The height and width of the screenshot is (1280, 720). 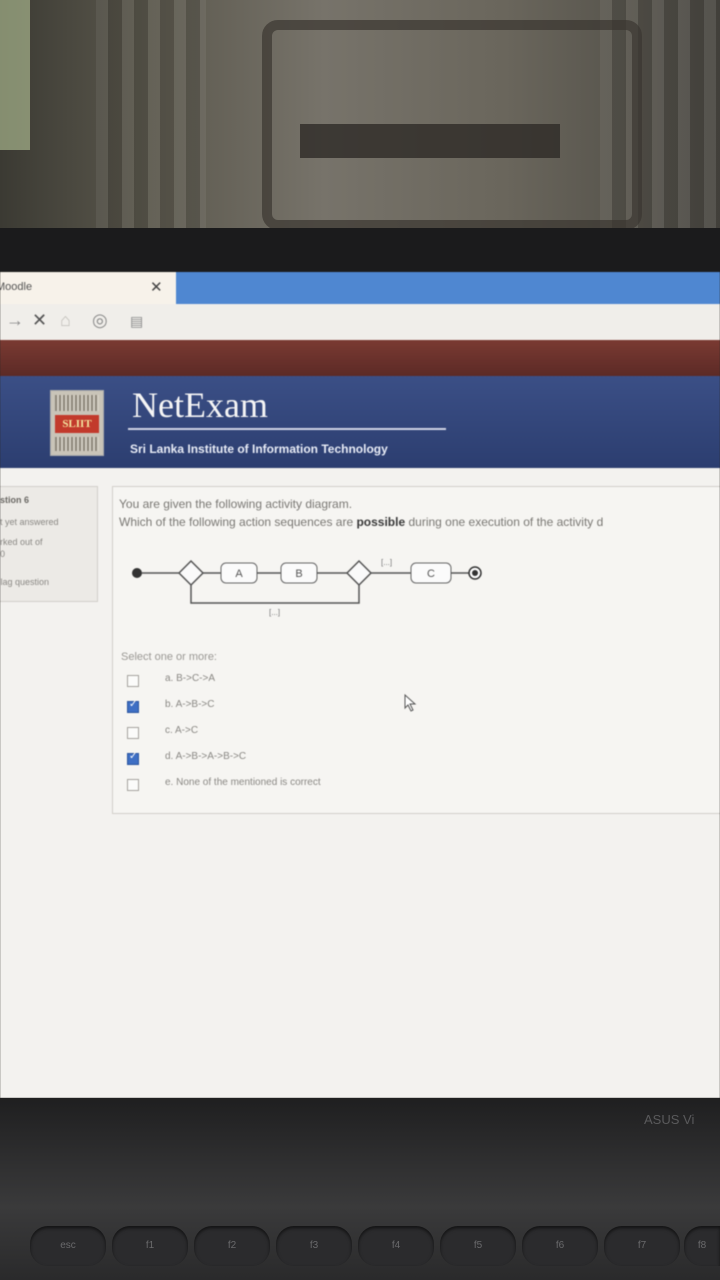 I want to click on key-f1: f1, so click(x=150, y=1246).